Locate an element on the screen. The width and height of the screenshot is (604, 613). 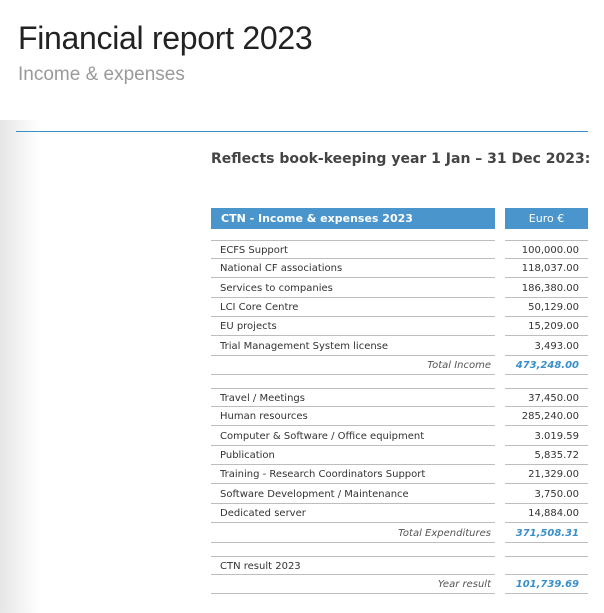
row-label: EU projects is located at coordinates (353, 326).